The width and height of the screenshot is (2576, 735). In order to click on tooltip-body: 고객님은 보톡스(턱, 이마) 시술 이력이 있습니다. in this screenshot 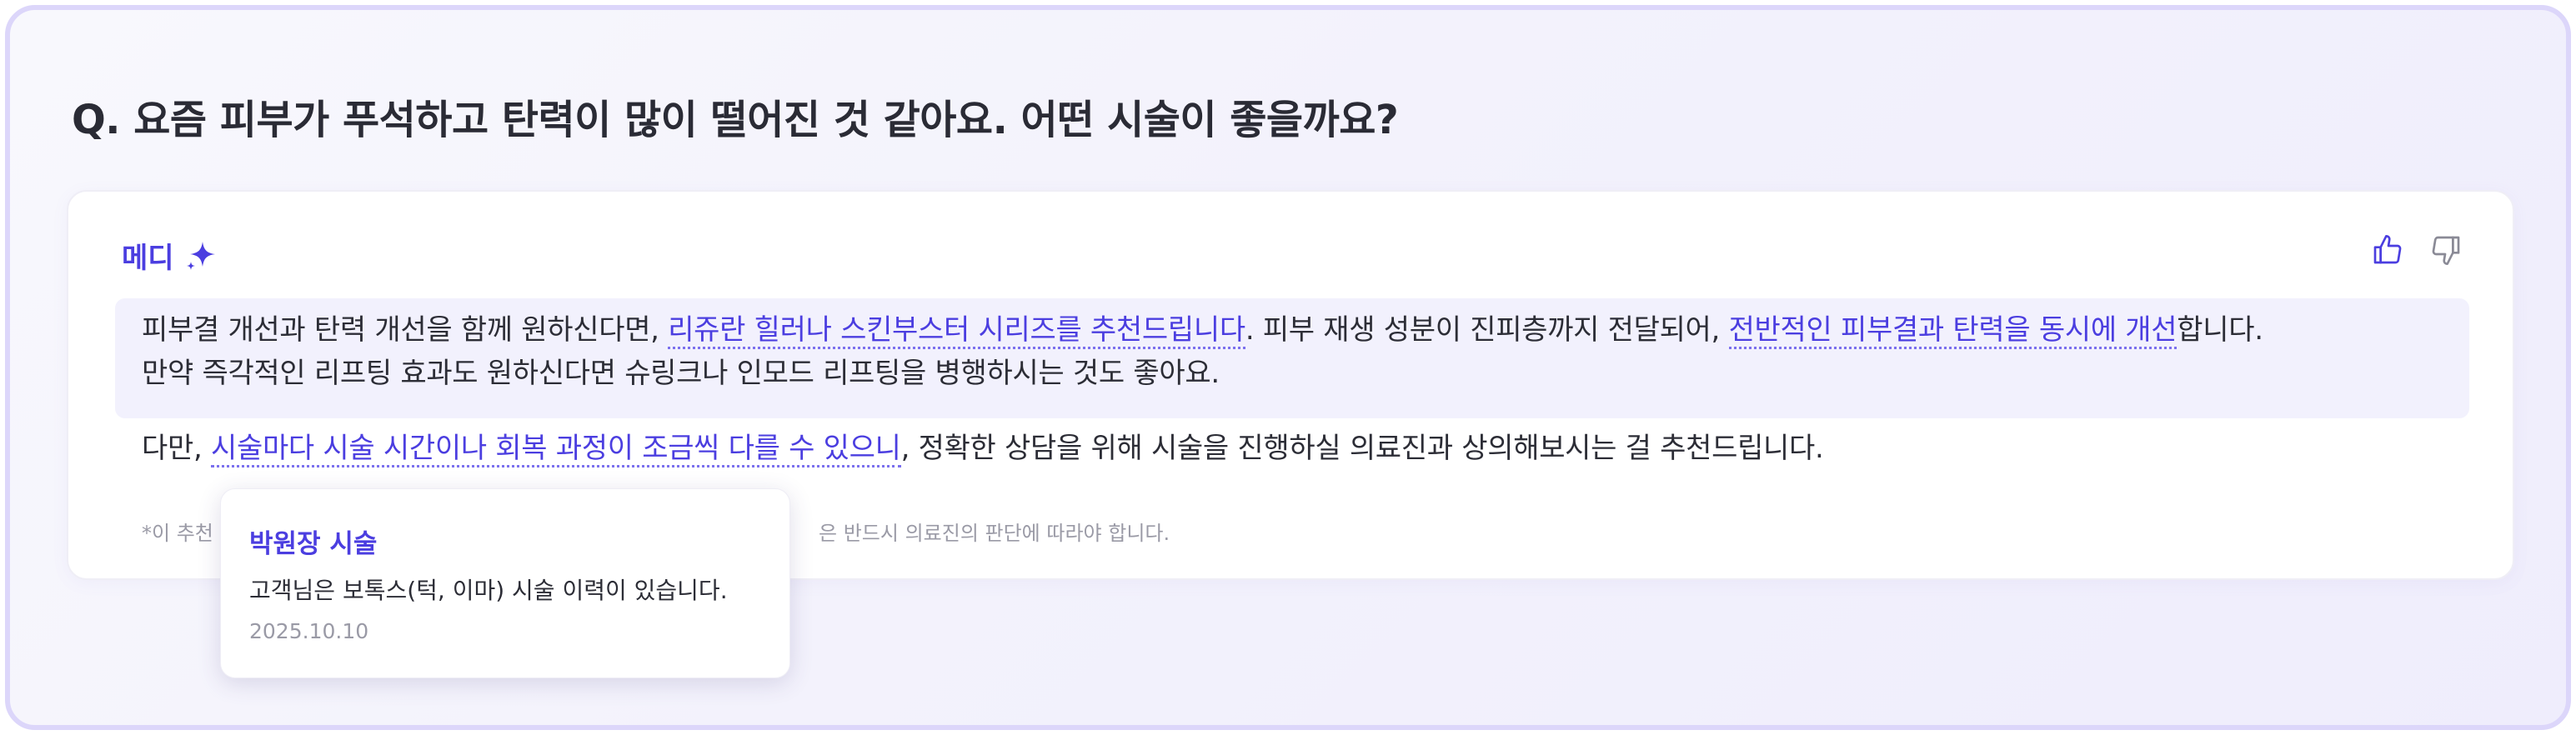, I will do `click(488, 590)`.